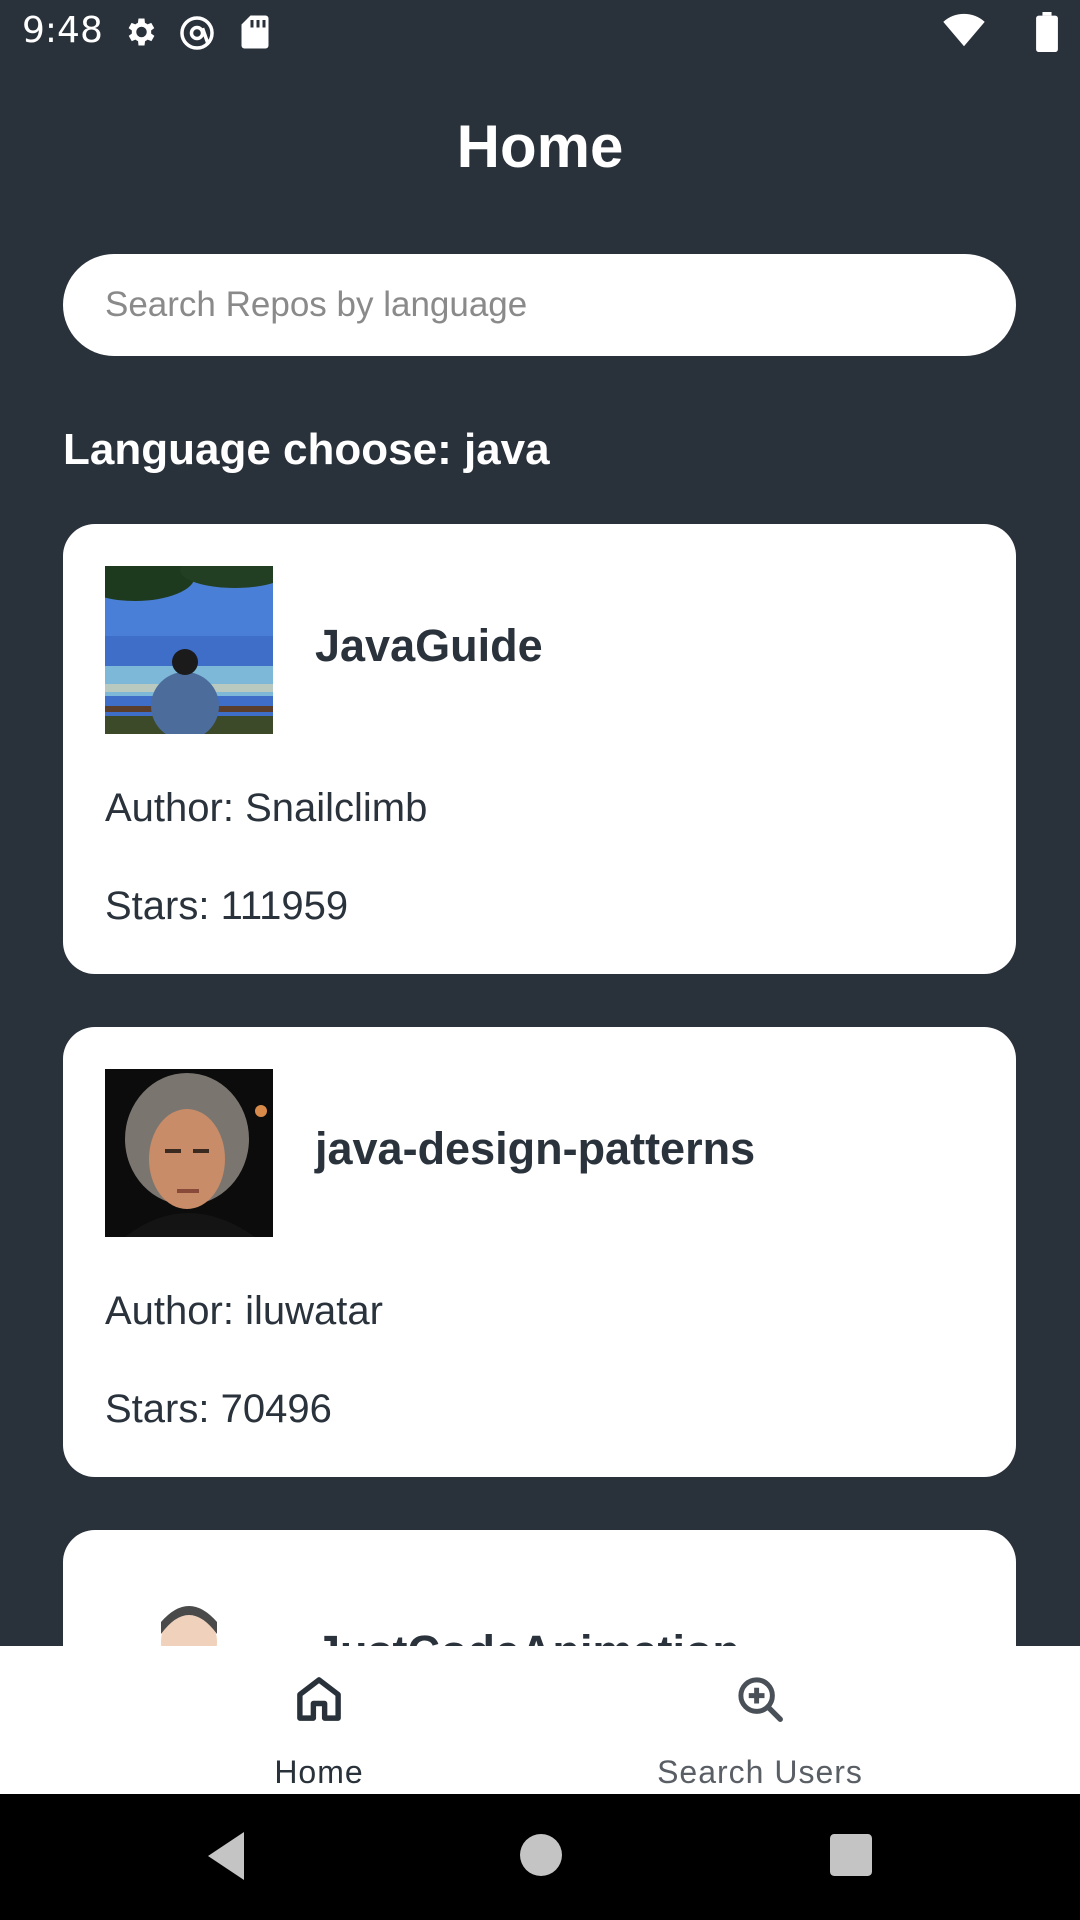 The width and height of the screenshot is (1080, 1920). What do you see at coordinates (319, 1701) in the screenshot?
I see `home-icon` at bounding box center [319, 1701].